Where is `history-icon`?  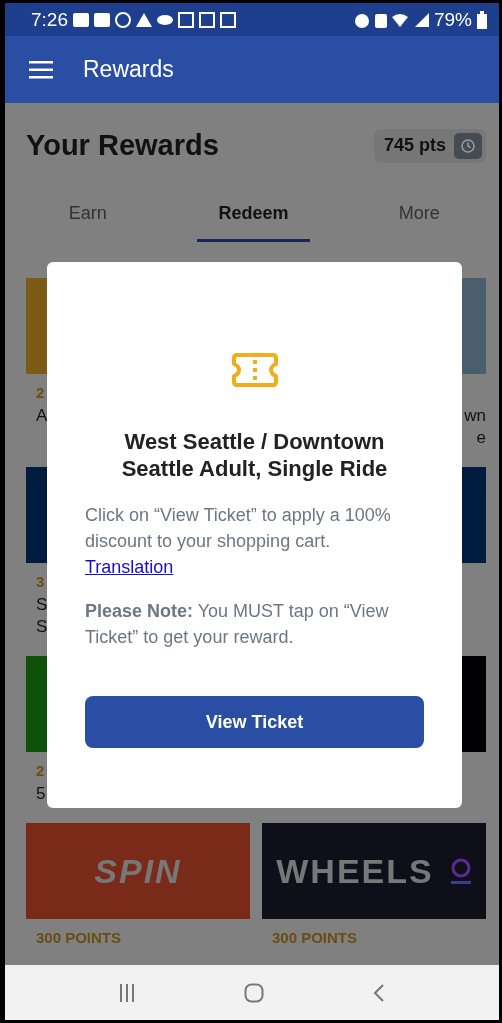
history-icon is located at coordinates (468, 145).